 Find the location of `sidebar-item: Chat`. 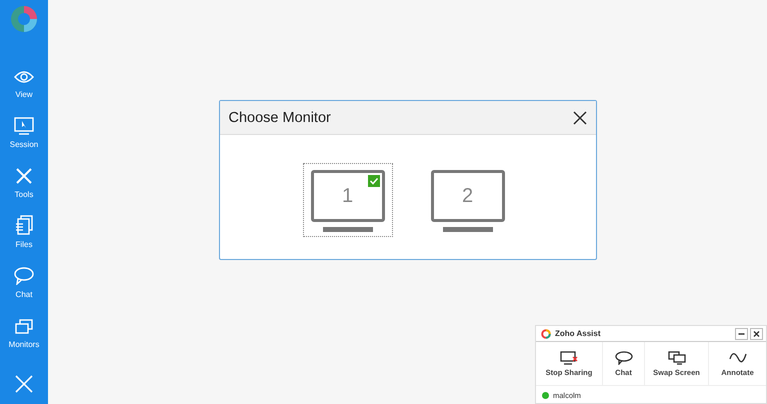

sidebar-item: Chat is located at coordinates (24, 281).